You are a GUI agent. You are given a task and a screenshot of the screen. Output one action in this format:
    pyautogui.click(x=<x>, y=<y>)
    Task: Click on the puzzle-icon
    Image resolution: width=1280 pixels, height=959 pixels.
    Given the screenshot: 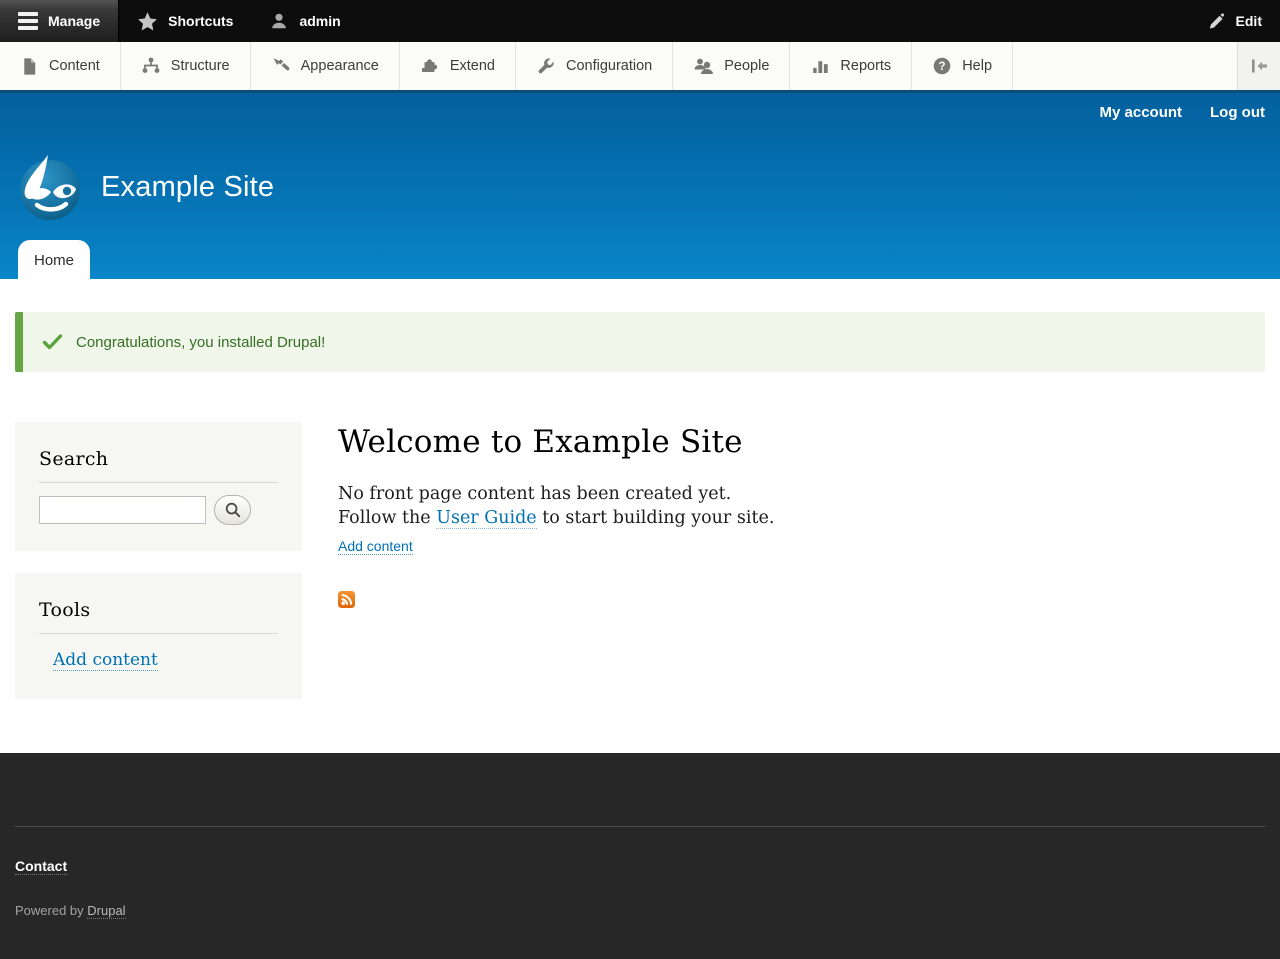 What is the action you would take?
    pyautogui.click(x=430, y=66)
    